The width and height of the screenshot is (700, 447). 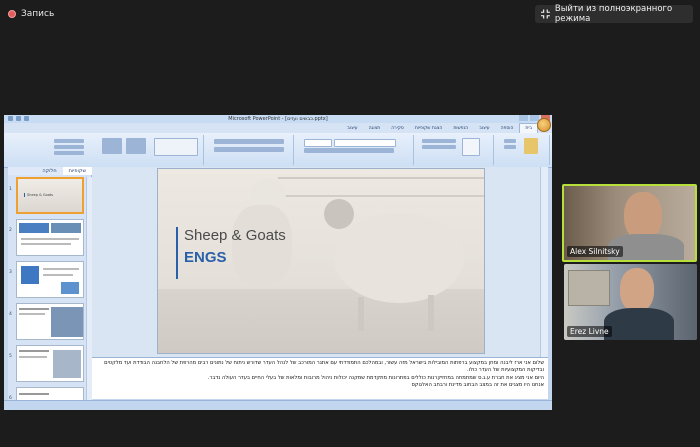 I want to click on thumbnail-title: Sheep & Goats, so click(x=38, y=195).